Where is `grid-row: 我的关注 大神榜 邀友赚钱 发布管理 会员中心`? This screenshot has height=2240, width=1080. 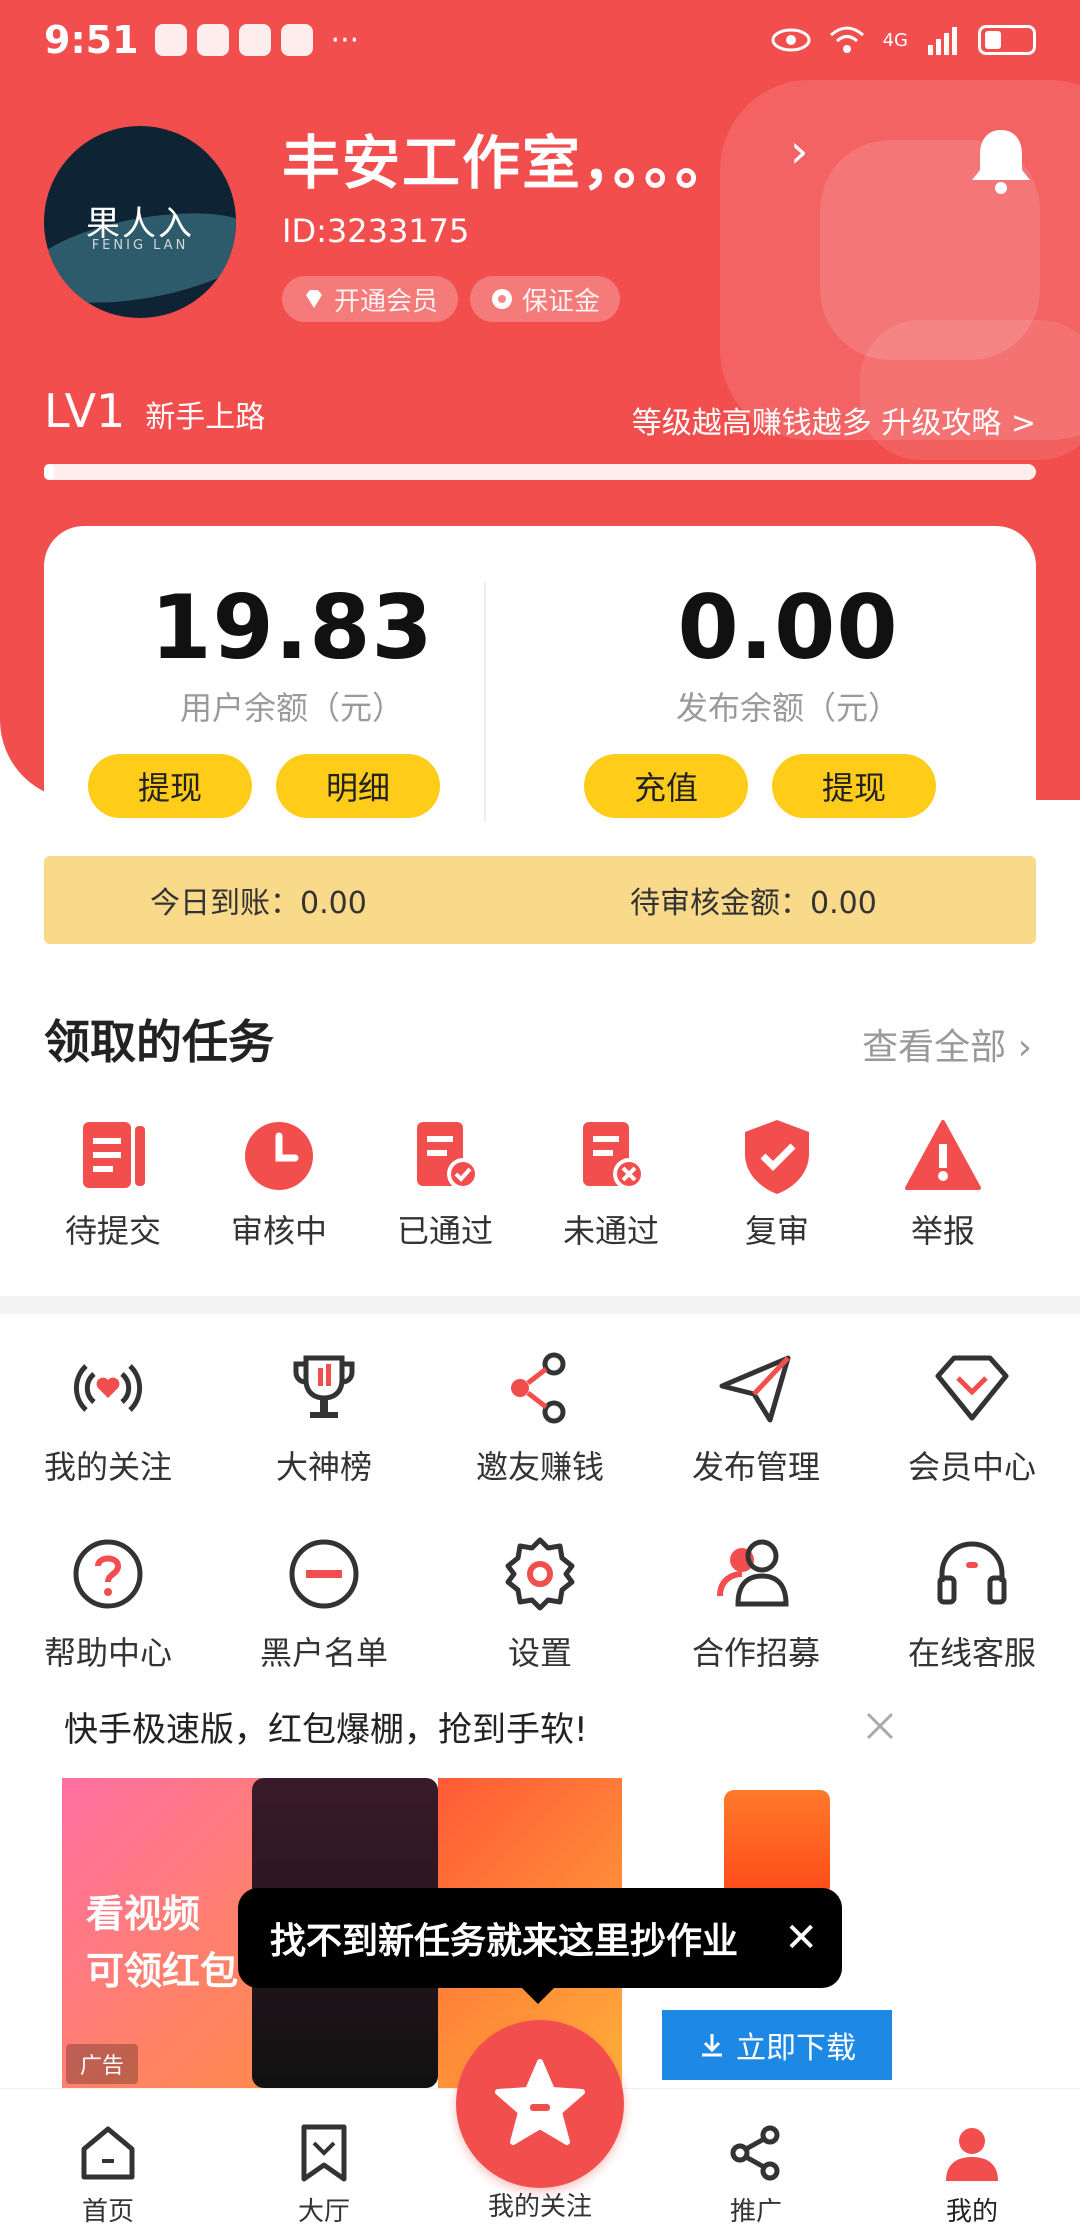
grid-row: 我的关注 大神榜 邀友赚钱 发布管理 会员中心 is located at coordinates (540, 1417).